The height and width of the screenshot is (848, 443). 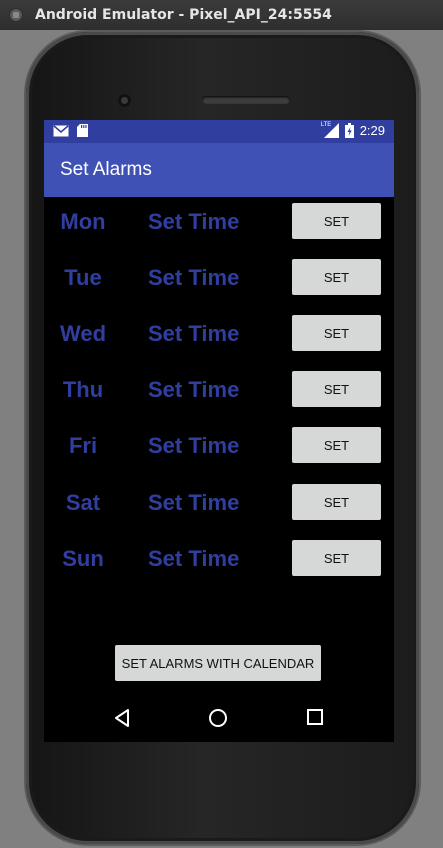 I want to click on window-title: Android Emulator - Pixel_API_24:5554, so click(x=183, y=15).